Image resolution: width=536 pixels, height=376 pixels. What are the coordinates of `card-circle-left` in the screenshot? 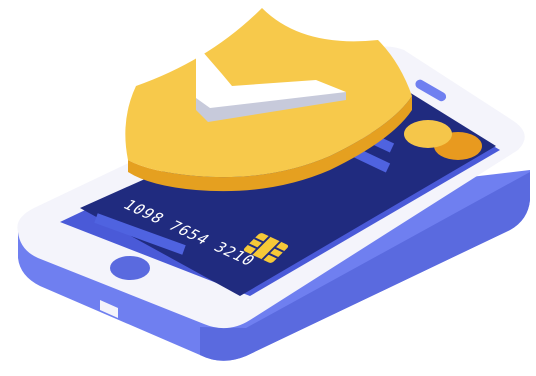 It's located at (428, 134).